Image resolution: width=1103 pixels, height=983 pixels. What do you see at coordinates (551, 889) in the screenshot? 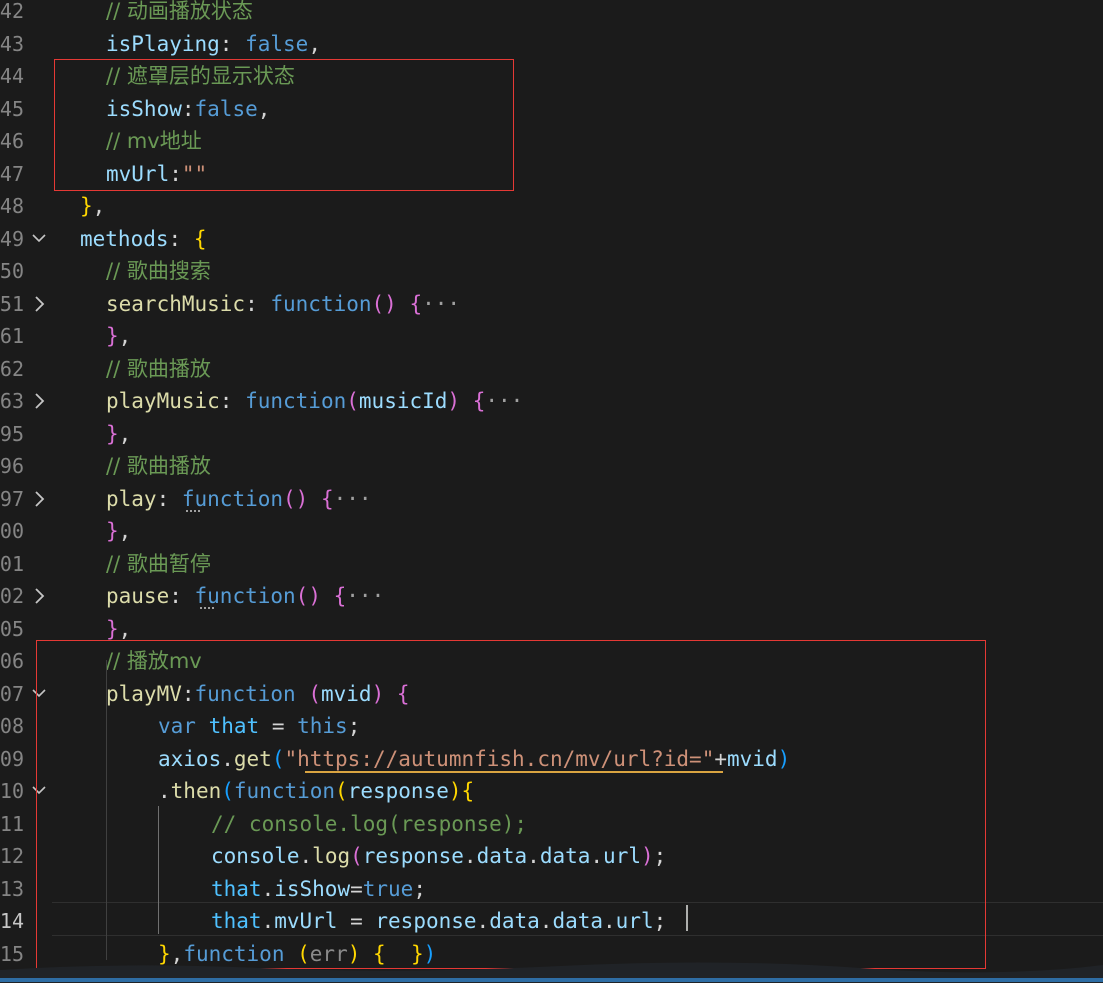
I see `code-line: 13 that.isShow=true;` at bounding box center [551, 889].